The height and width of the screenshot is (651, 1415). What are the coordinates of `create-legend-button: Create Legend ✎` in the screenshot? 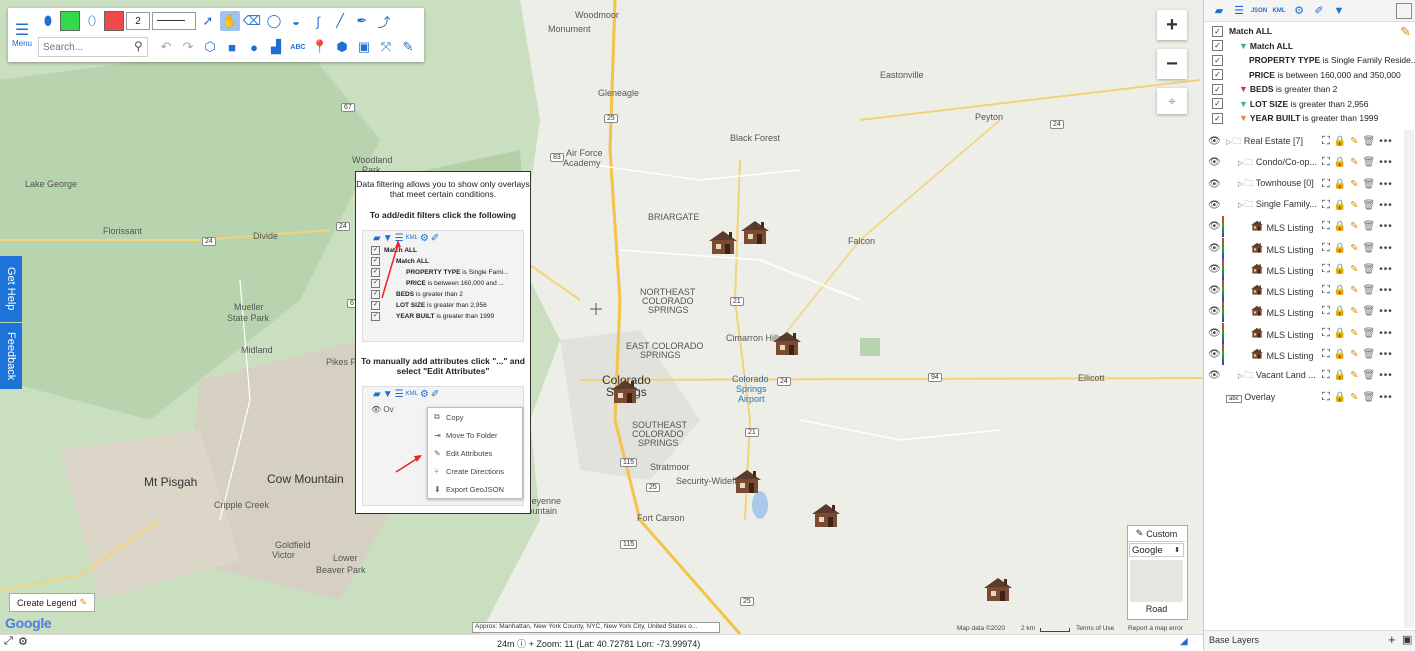 It's located at (52, 602).